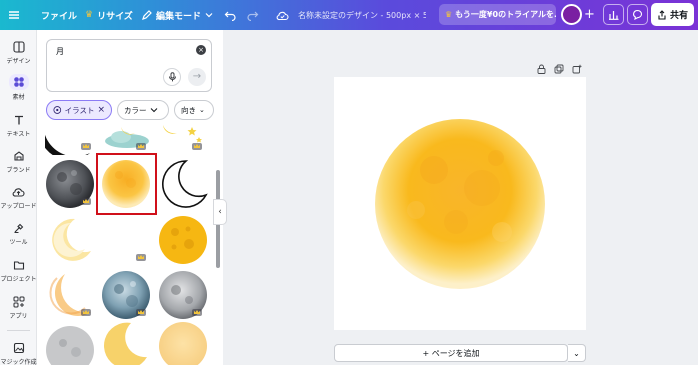 The width and height of the screenshot is (698, 365). I want to click on rail-item-magic-create: マジック作成, so click(18, 353).